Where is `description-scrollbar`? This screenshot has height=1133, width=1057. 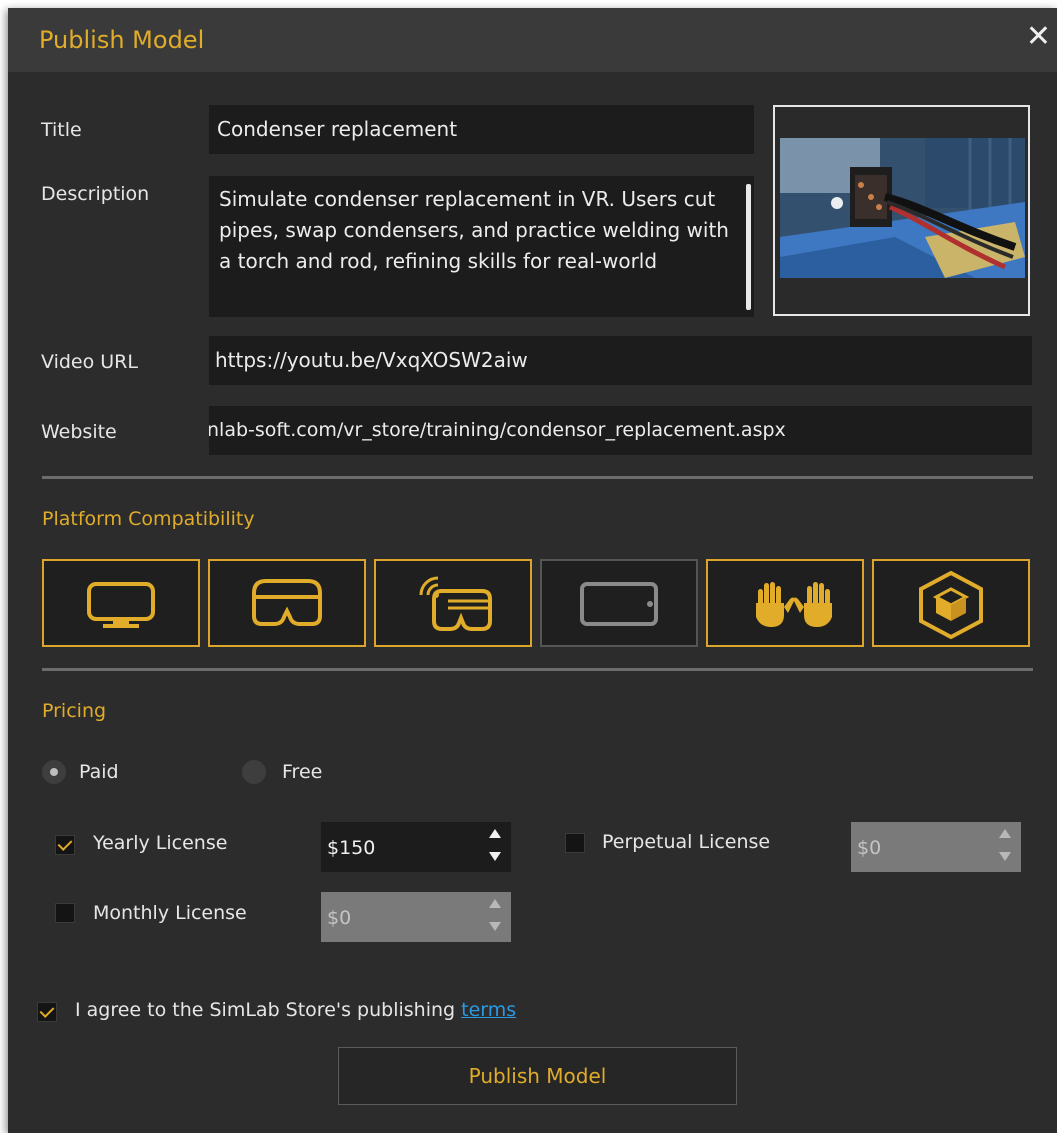
description-scrollbar is located at coordinates (748, 247).